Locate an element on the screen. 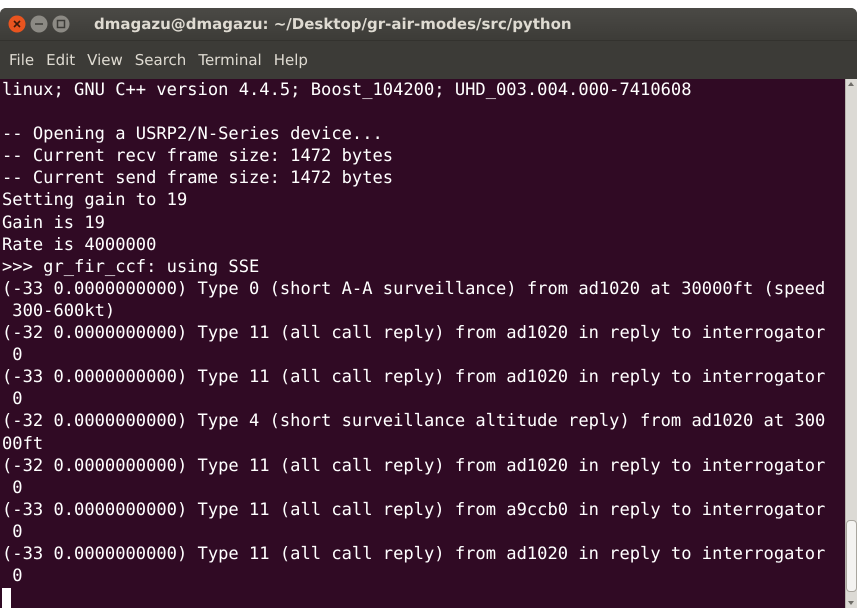  window-title: dmagazu@dmagazu: ~/Desktop/gr-air-modes/src/python is located at coordinates (333, 24).